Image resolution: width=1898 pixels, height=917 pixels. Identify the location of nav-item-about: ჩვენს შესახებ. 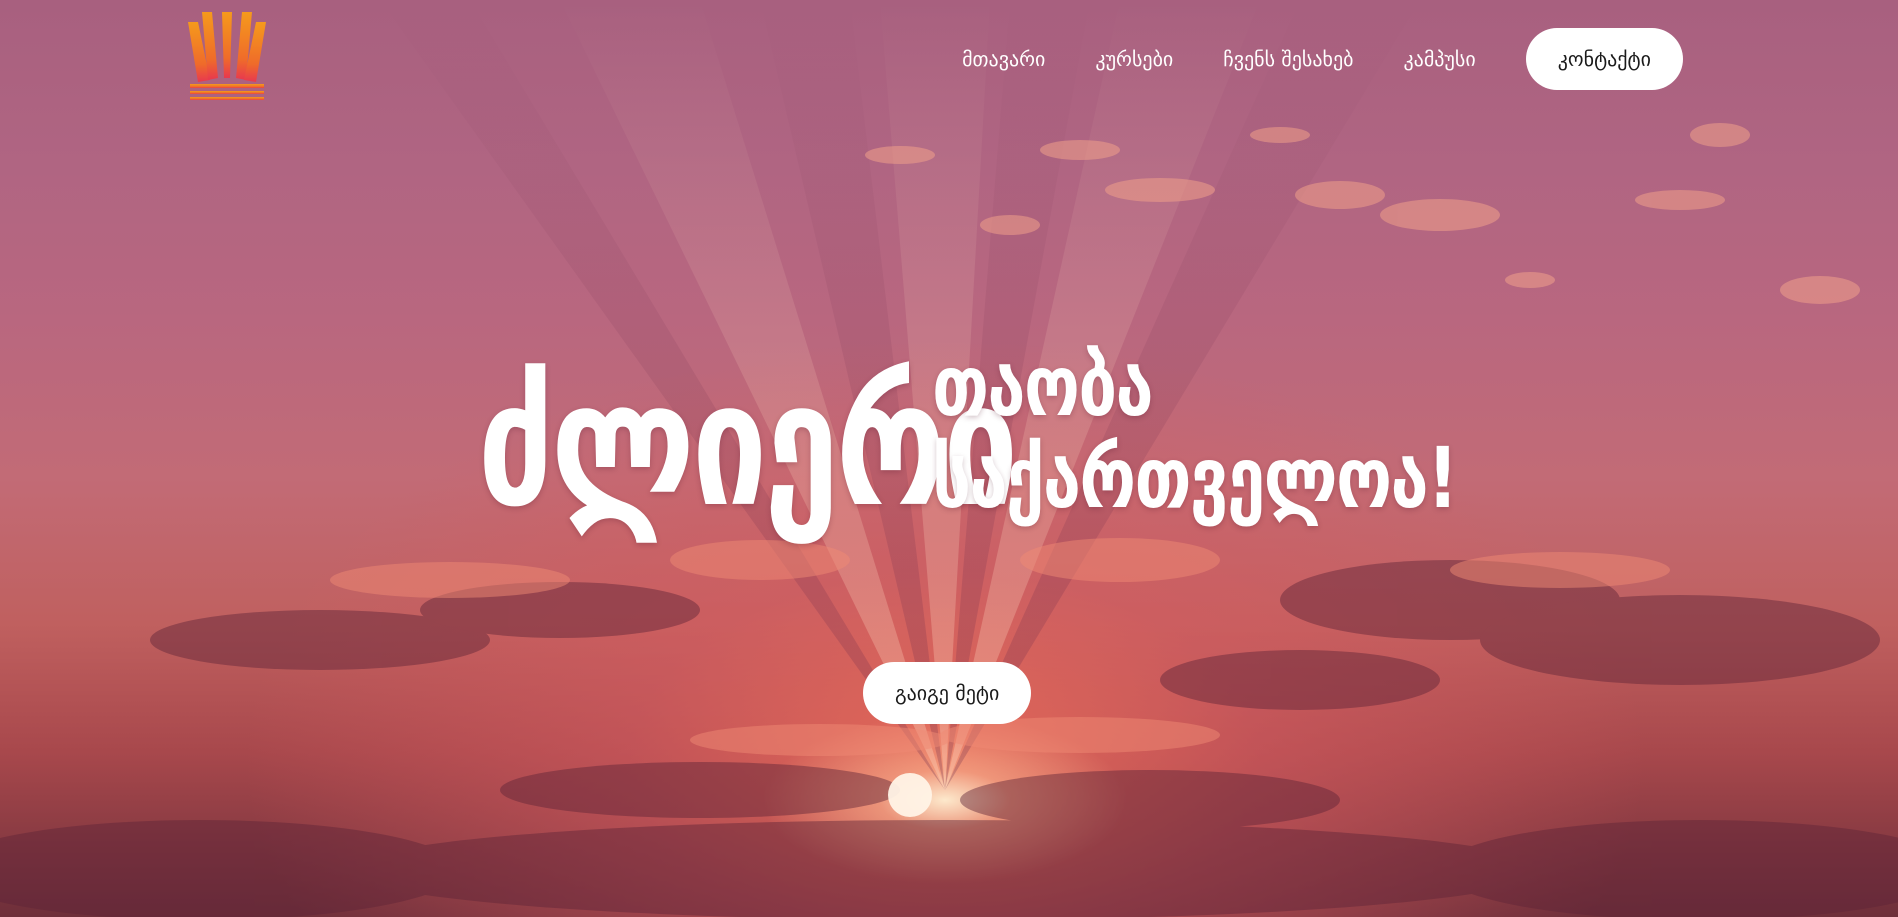
(1288, 59).